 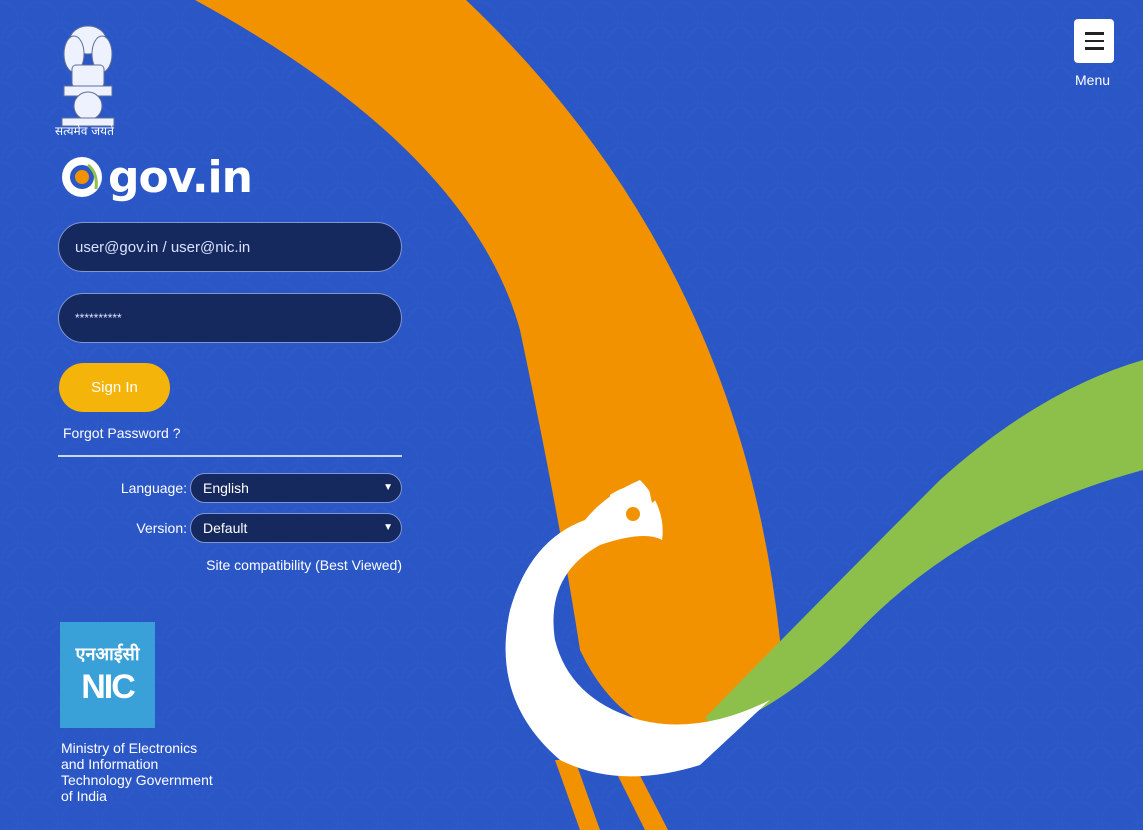 I want to click on logo-text: gov.in, so click(x=180, y=177).